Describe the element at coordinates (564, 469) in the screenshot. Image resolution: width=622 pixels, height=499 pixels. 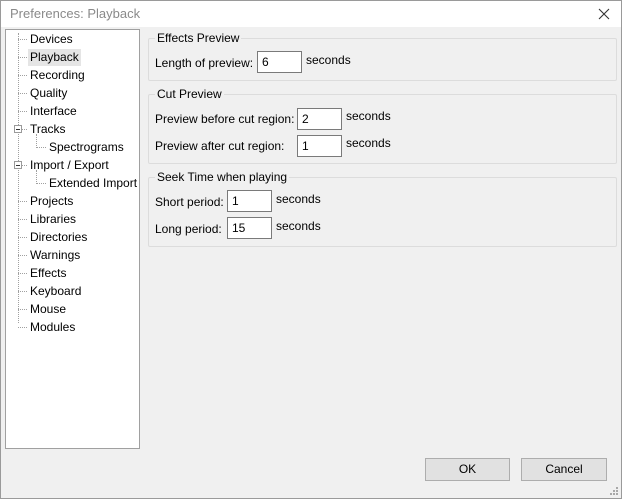
I see `cancel-button: Cancel` at that location.